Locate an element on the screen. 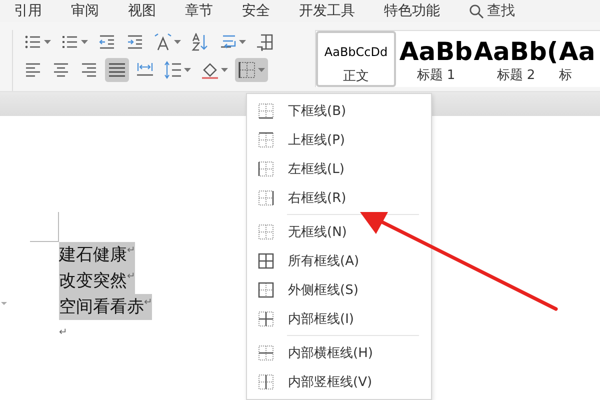  menu-tab: 特色功能 is located at coordinates (412, 11).